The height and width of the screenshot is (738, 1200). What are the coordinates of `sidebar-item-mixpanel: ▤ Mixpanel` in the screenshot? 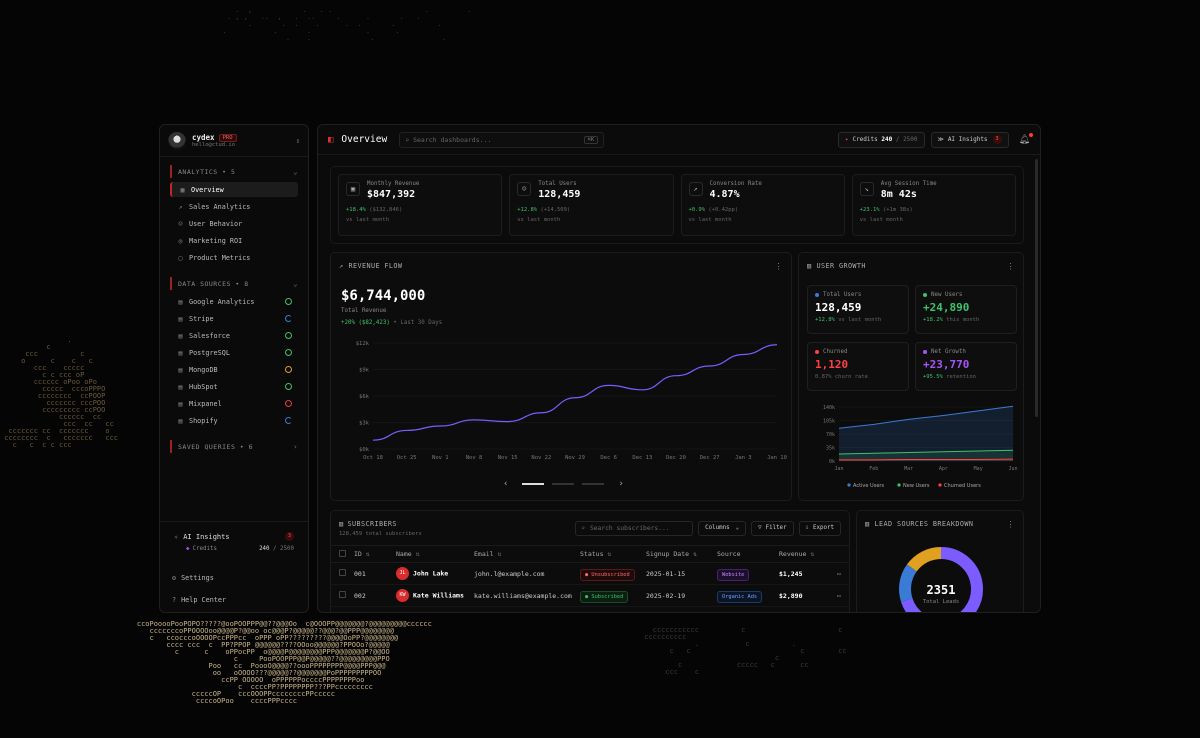 It's located at (234, 403).